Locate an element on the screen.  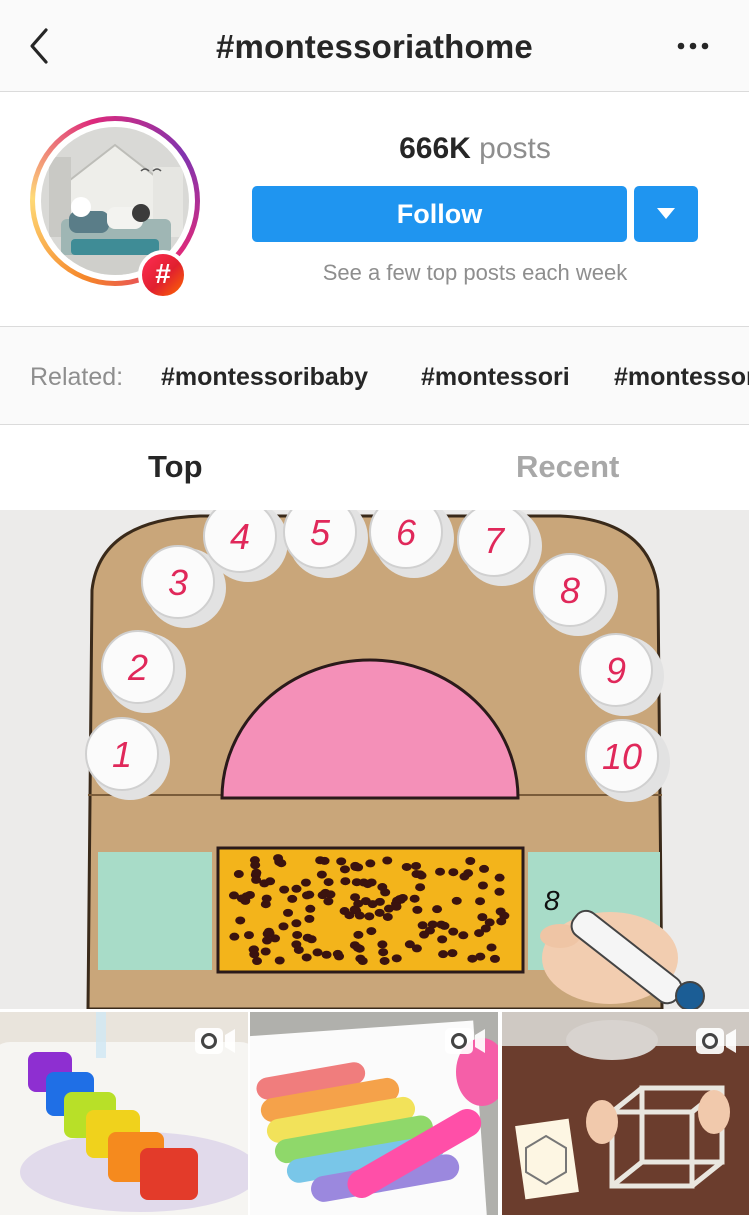
posts-label: posts is located at coordinates (515, 148).